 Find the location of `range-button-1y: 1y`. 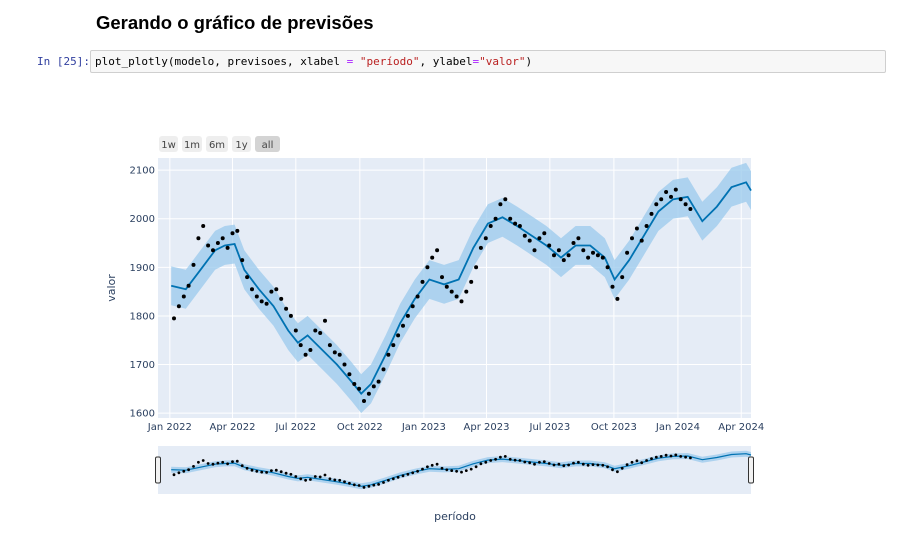

range-button-1y: 1y is located at coordinates (241, 144).